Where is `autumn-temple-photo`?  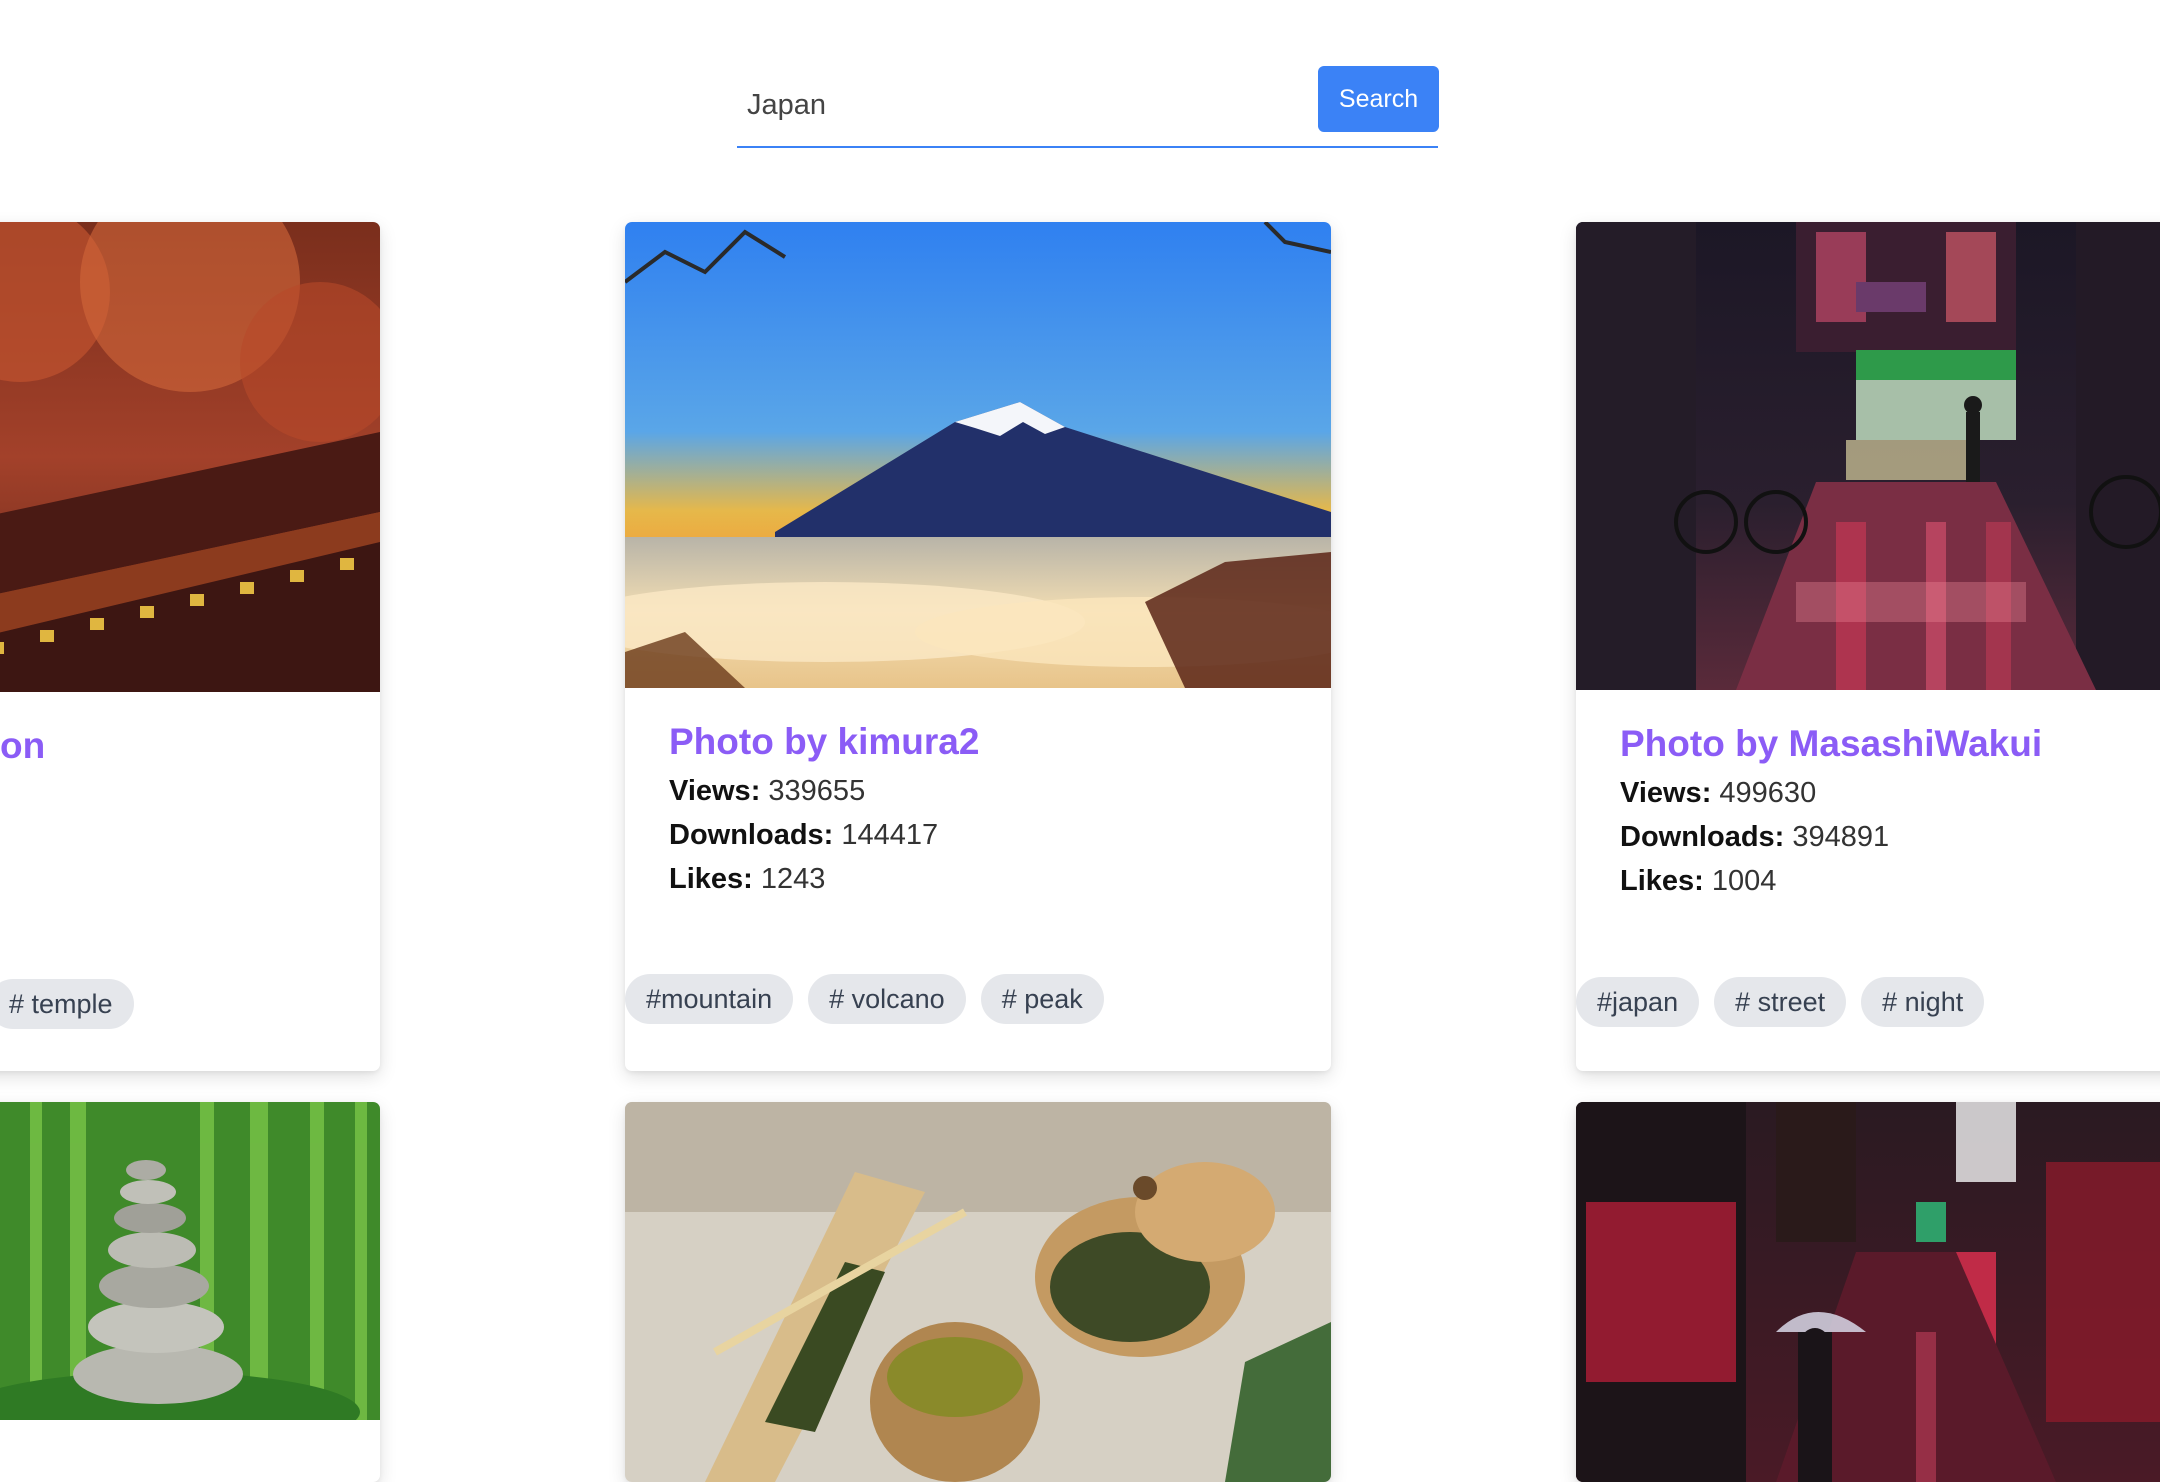 autumn-temple-photo is located at coordinates (190, 457).